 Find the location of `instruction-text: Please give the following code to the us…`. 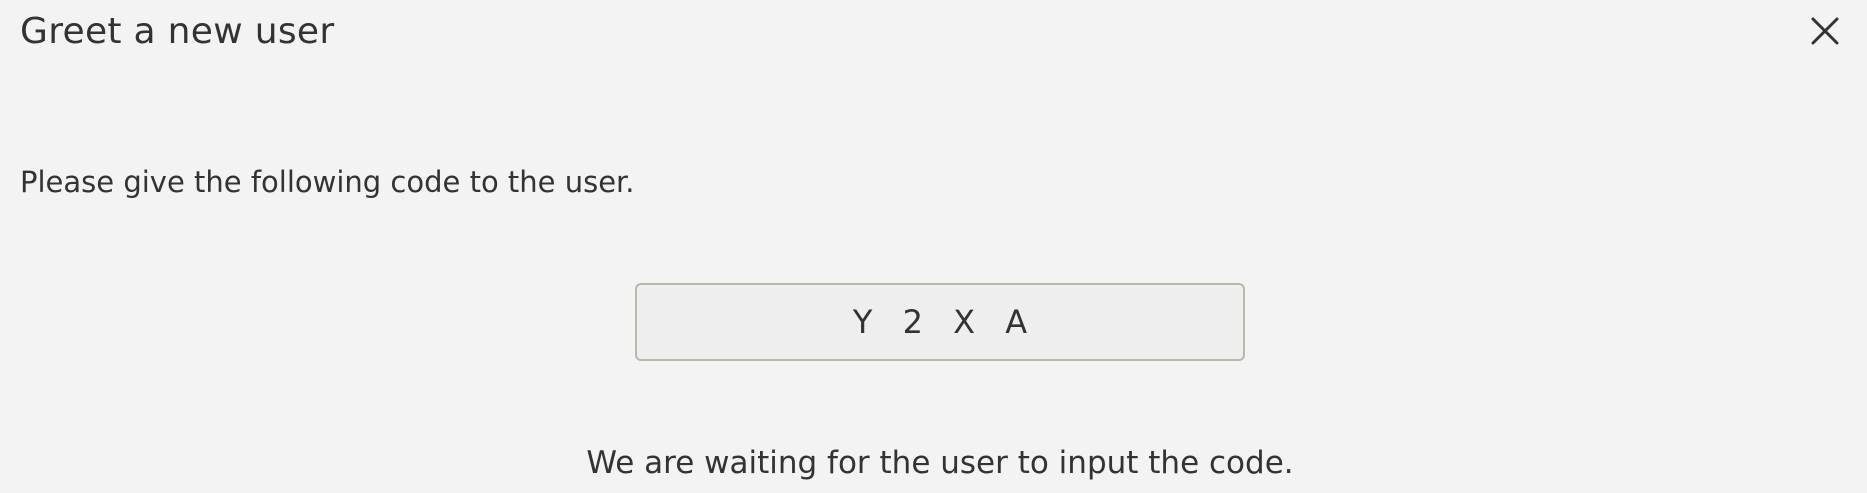

instruction-text: Please give the following code to the us… is located at coordinates (327, 182).